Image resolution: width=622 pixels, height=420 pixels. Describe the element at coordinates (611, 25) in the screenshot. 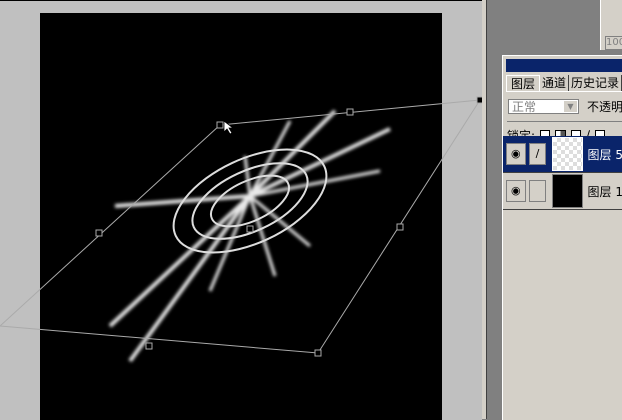

I see `navigator-window: 100` at that location.